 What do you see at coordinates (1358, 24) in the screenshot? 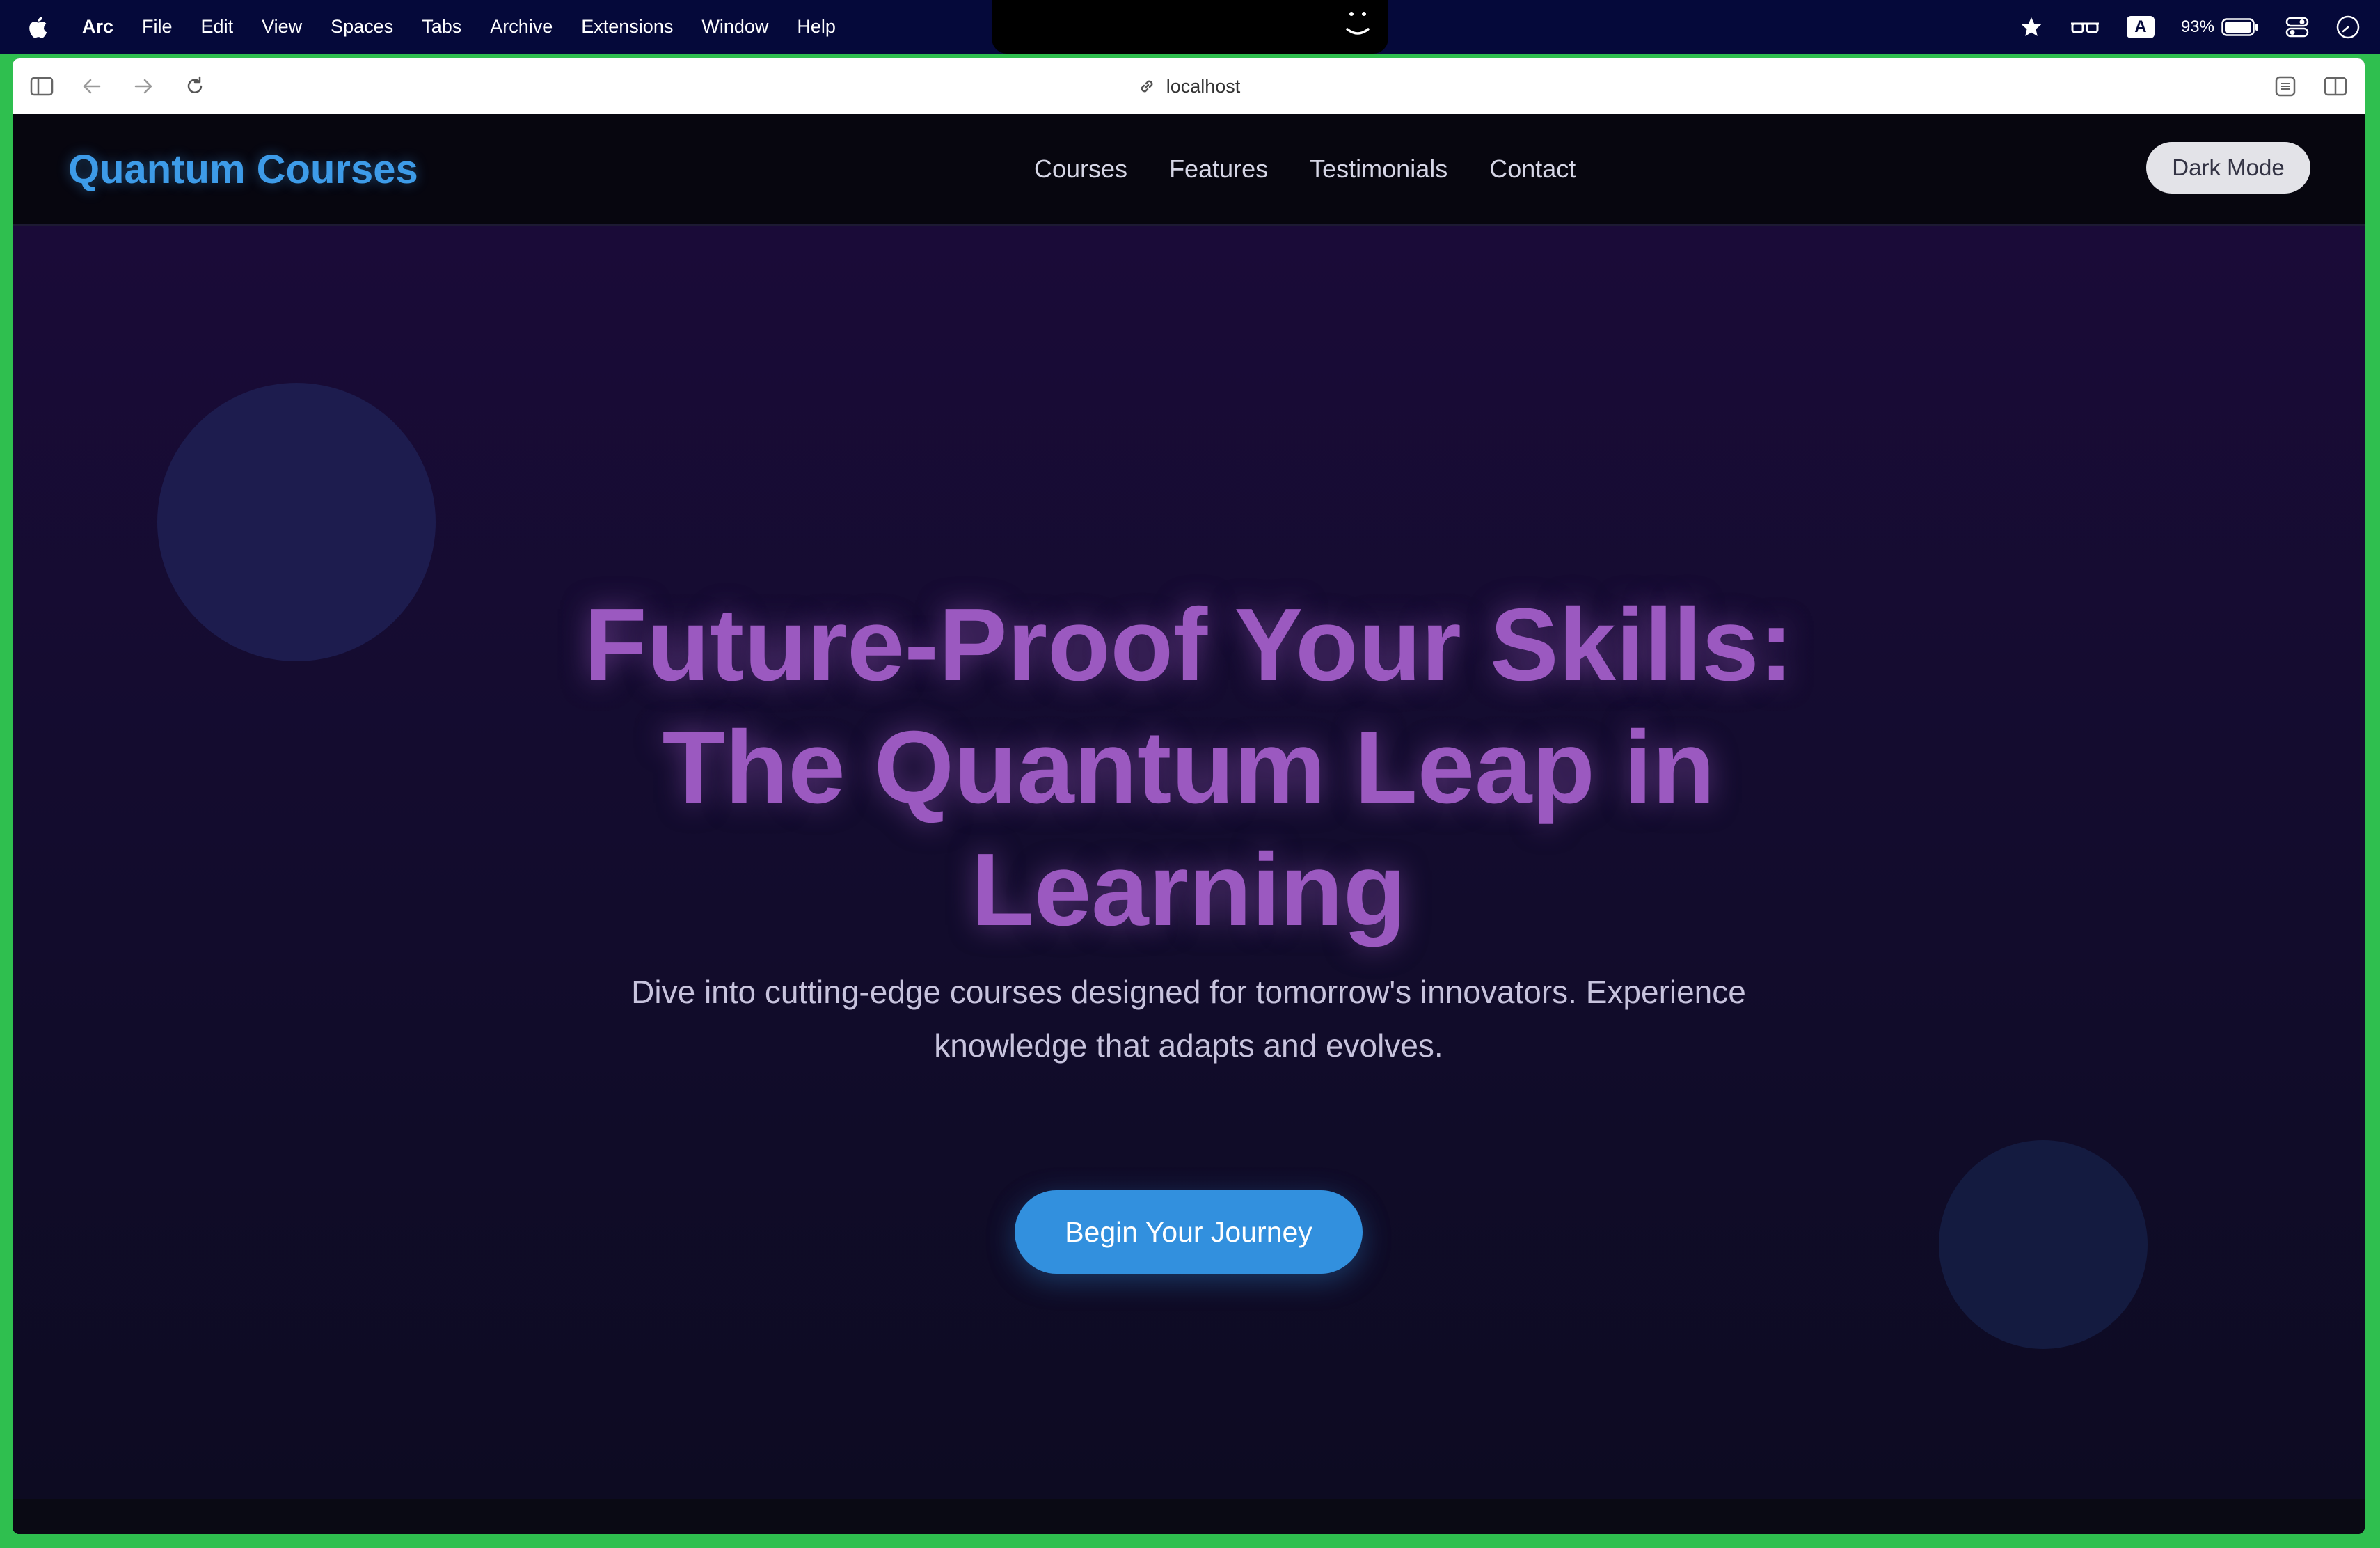
I see `smiley-face-icon` at bounding box center [1358, 24].